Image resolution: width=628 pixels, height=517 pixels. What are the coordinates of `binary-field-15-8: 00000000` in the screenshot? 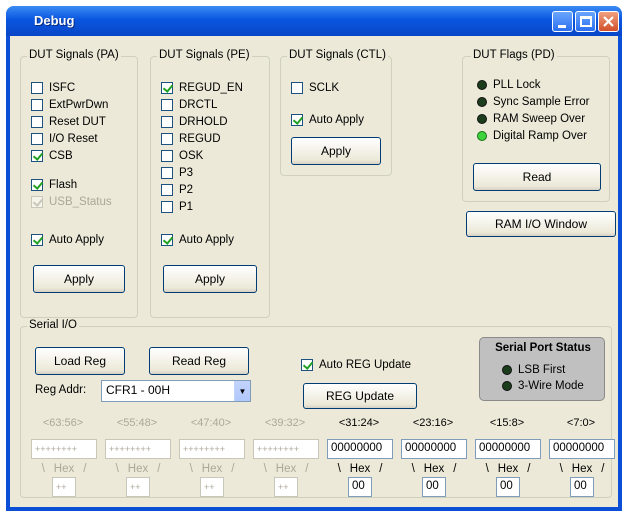 It's located at (508, 449).